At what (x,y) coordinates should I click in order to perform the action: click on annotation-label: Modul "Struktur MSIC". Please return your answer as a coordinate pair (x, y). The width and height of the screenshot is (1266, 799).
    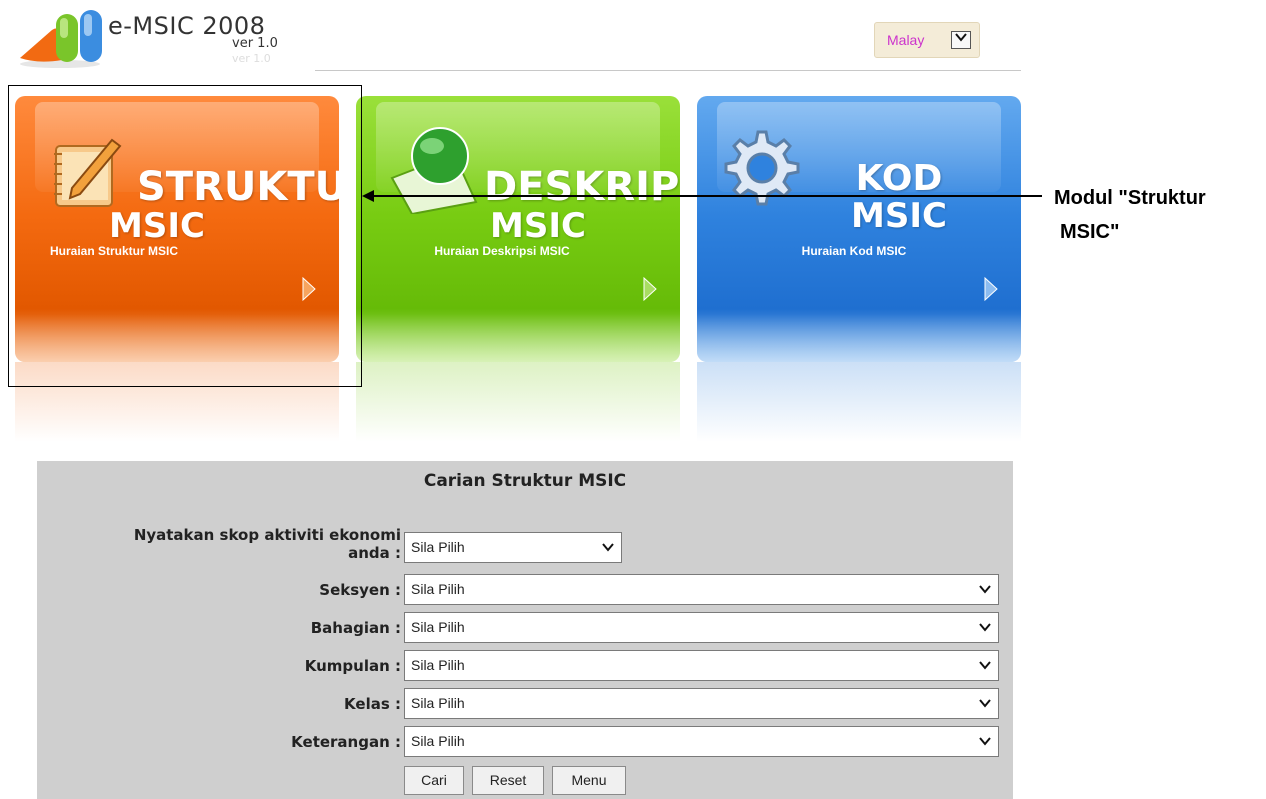
    Looking at the image, I should click on (1130, 215).